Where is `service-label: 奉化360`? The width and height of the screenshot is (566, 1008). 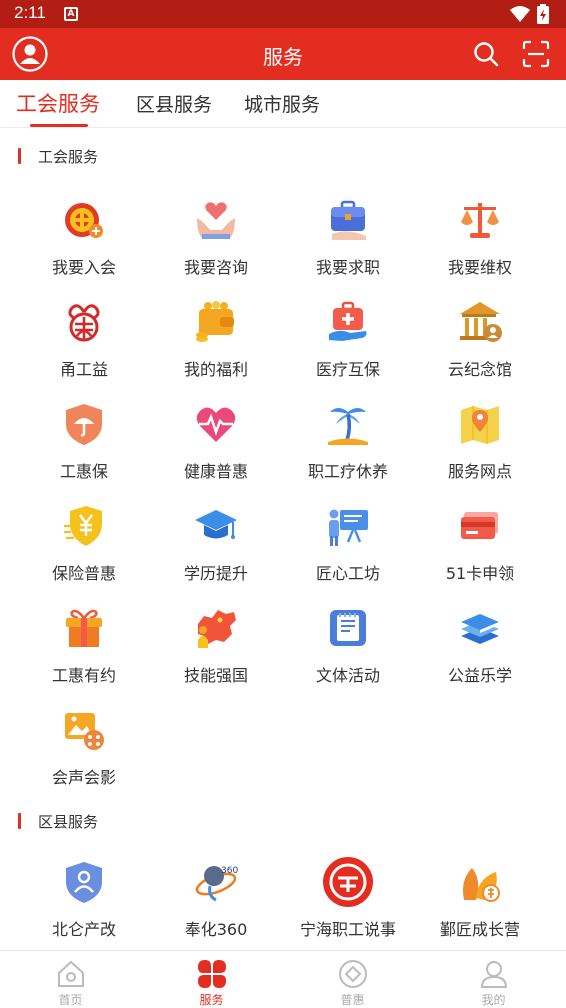 service-label: 奉化360 is located at coordinates (216, 929).